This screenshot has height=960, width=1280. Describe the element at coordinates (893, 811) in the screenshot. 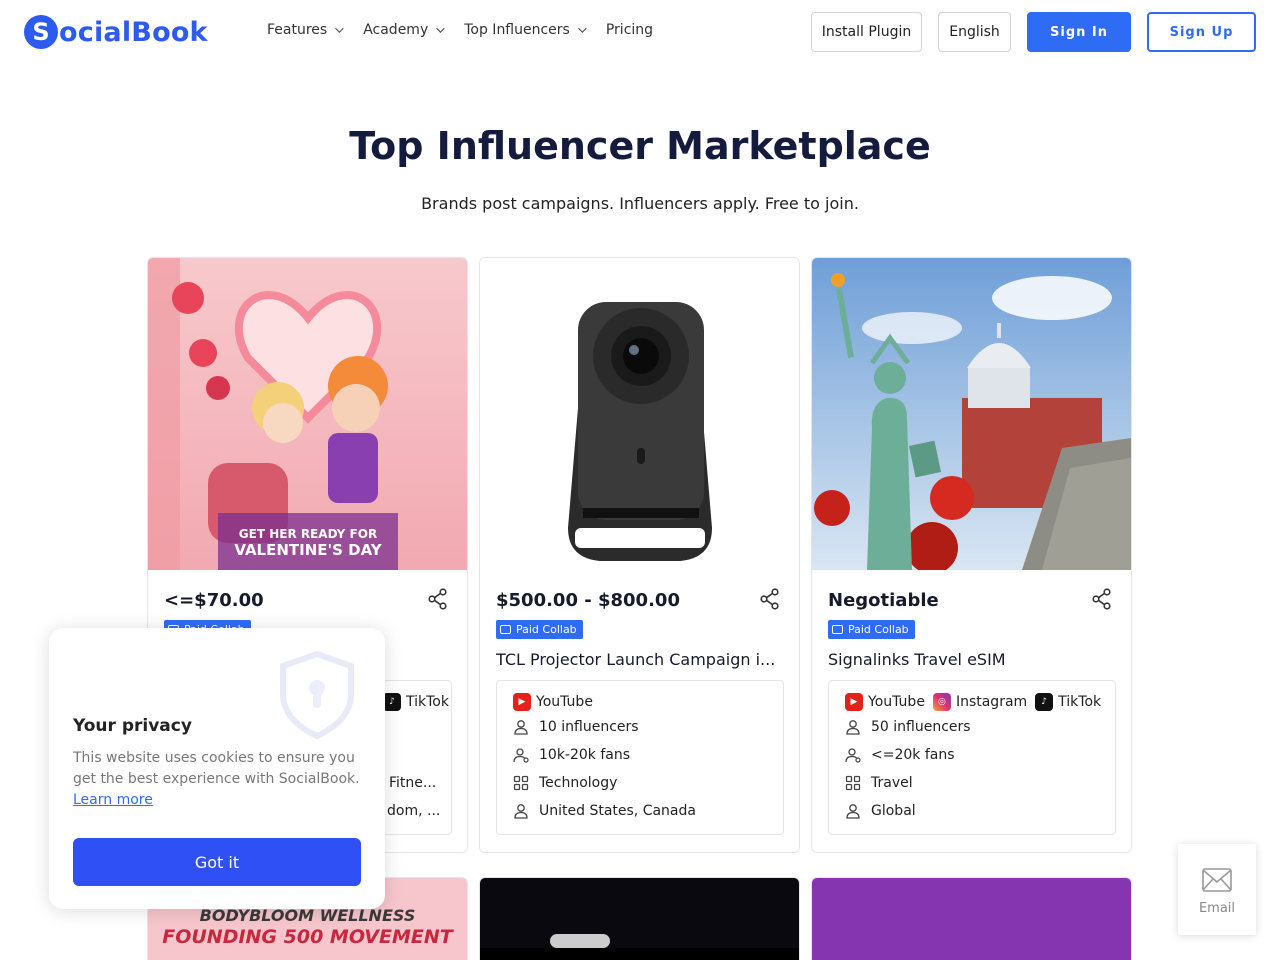

I see `region-label: Global` at that location.